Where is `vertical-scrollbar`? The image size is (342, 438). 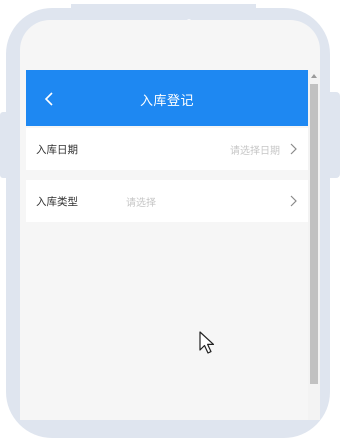 vertical-scrollbar is located at coordinates (314, 245).